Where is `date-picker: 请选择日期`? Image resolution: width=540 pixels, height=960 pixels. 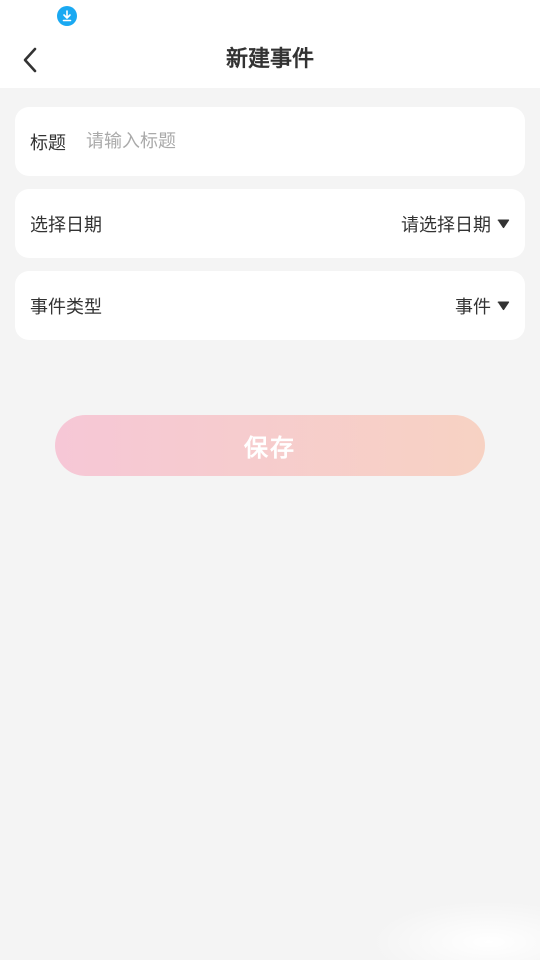 date-picker: 请选择日期 is located at coordinates (455, 224).